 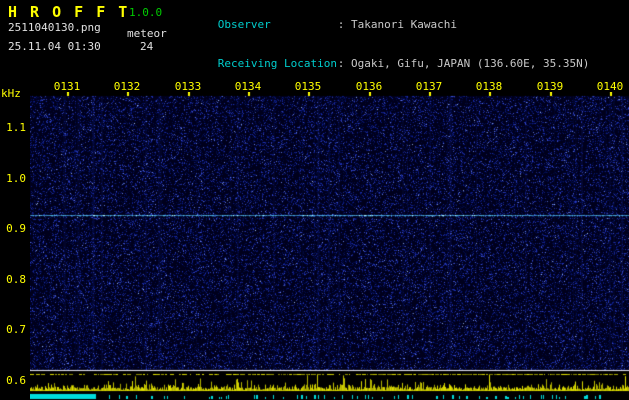 What do you see at coordinates (69, 12) in the screenshot?
I see `app-title: H R O F F T` at bounding box center [69, 12].